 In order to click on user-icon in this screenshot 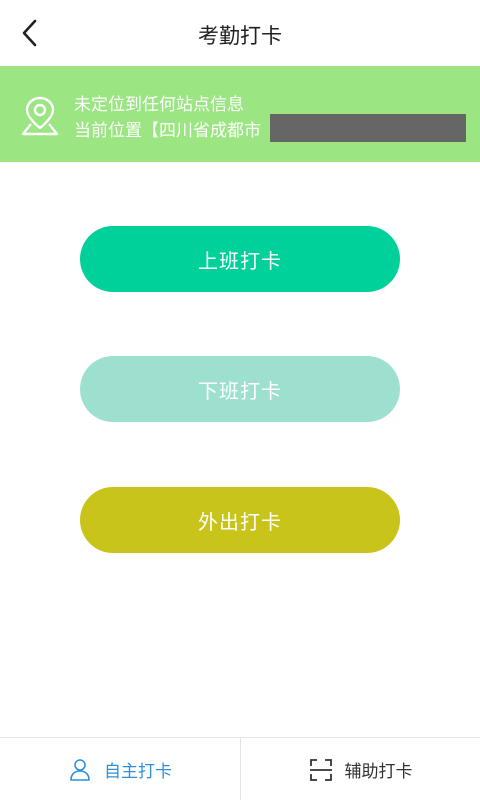, I will do `click(80, 770)`.